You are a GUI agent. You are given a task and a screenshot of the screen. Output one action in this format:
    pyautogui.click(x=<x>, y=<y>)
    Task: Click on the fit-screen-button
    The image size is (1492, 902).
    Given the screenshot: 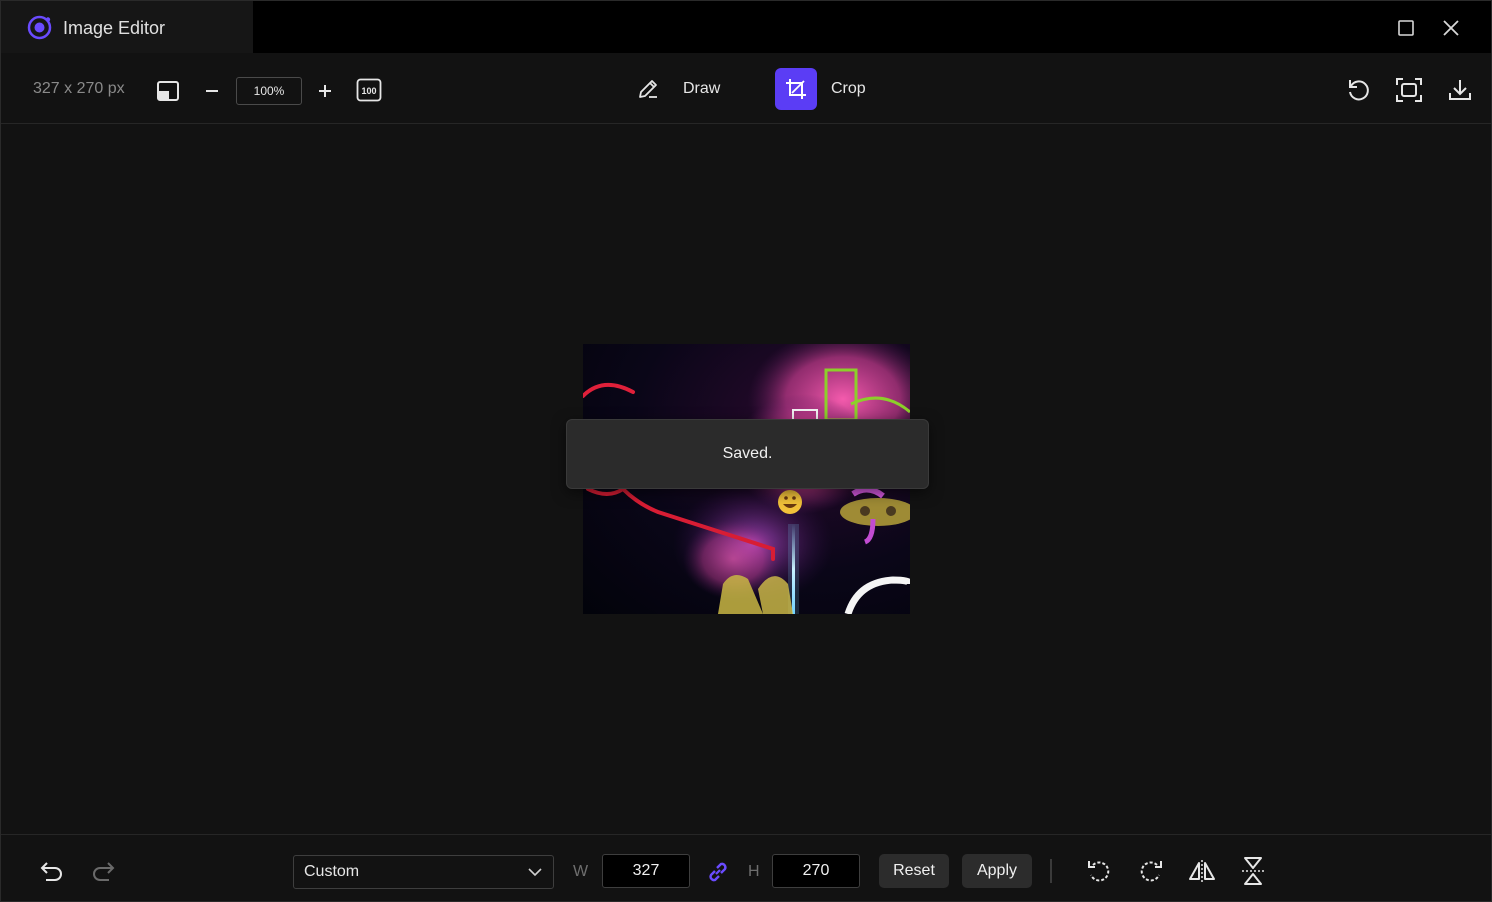 What is the action you would take?
    pyautogui.click(x=1409, y=90)
    